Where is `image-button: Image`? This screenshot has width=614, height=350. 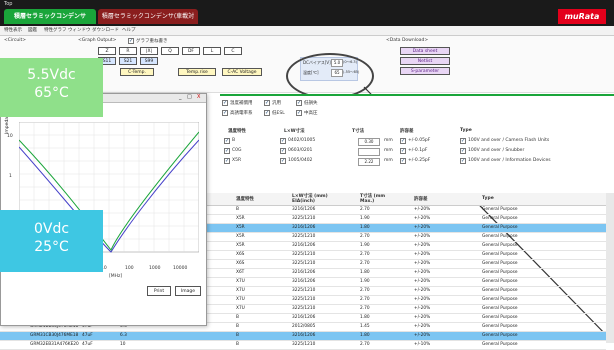 image-button: Image is located at coordinates (188, 291).